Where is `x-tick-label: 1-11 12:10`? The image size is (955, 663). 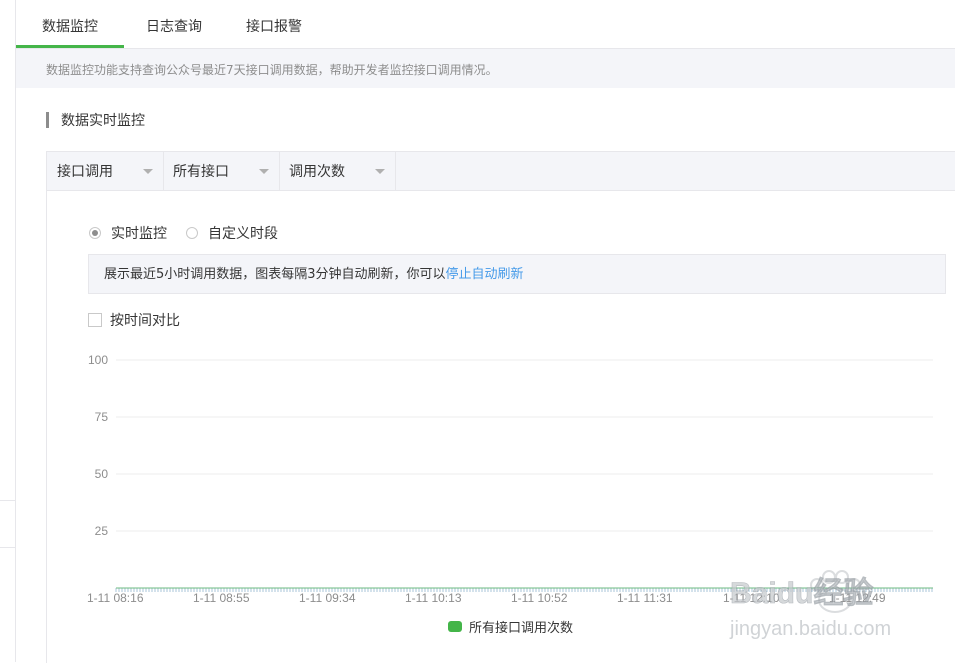
x-tick-label: 1-11 12:10 is located at coordinates (751, 598).